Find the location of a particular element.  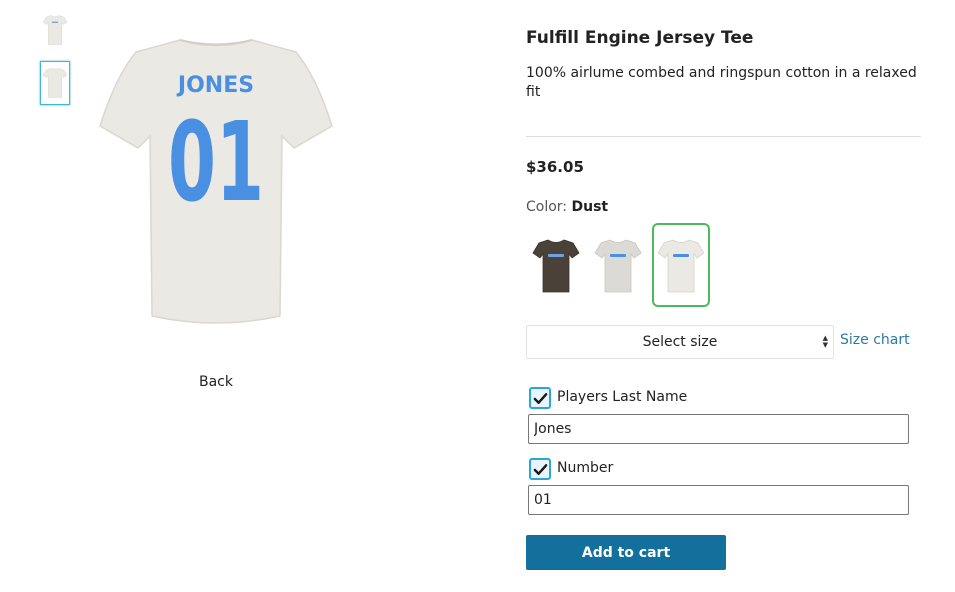

tshirt-swatch-dust-icon is located at coordinates (681, 266).